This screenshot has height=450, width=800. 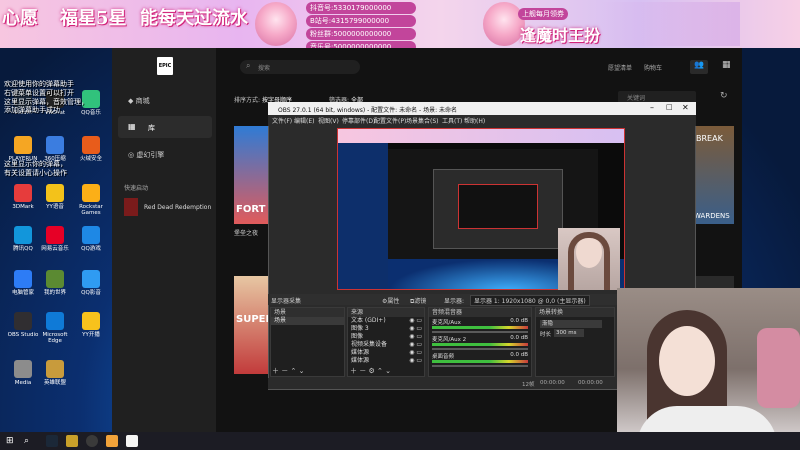 What do you see at coordinates (388, 371) in the screenshot?
I see `source-down-button: ⌄` at bounding box center [388, 371].